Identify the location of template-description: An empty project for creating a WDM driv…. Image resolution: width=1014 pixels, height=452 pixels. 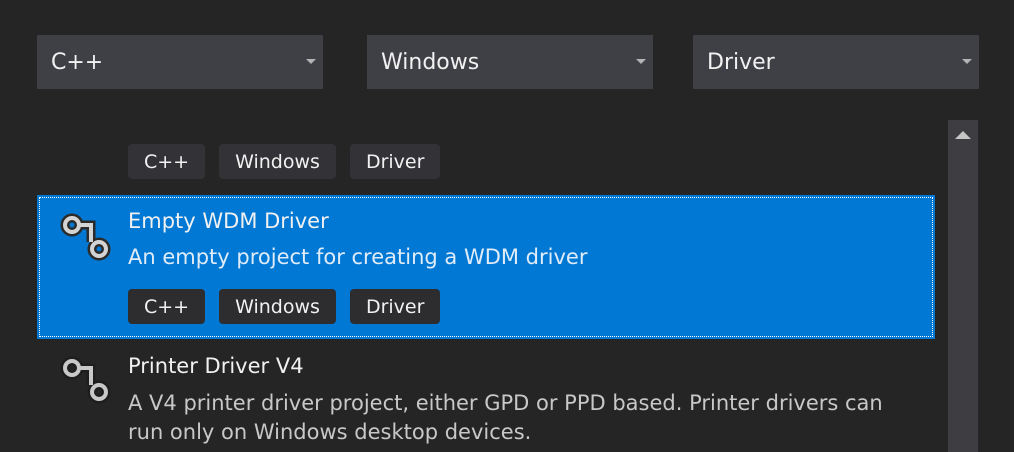
(358, 257).